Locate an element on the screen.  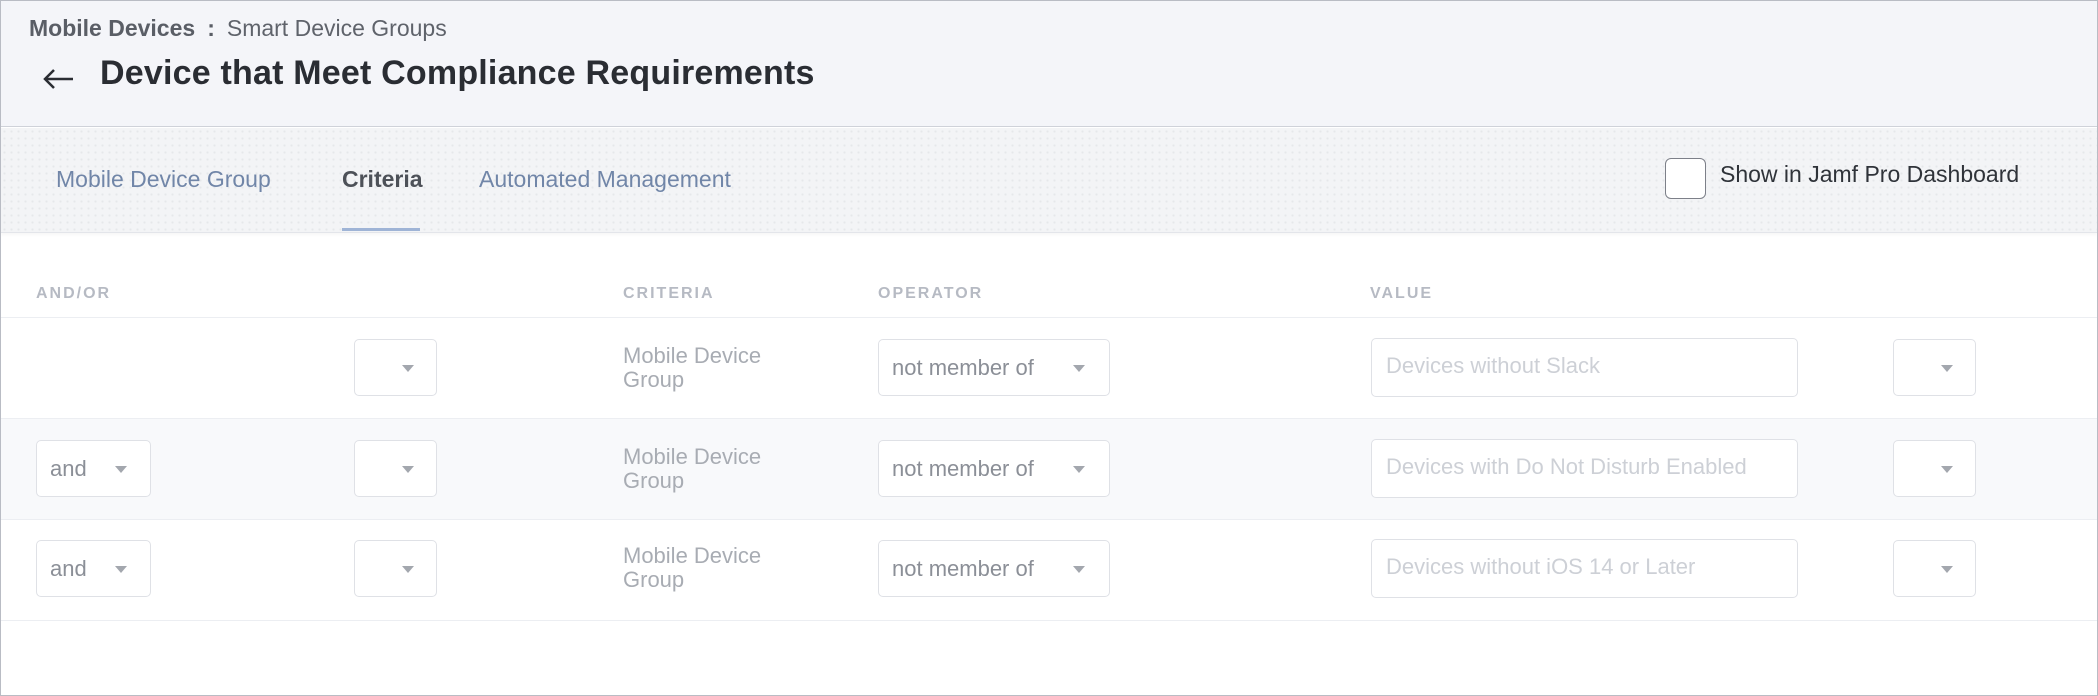
breadcrumb-current: Smart Device Groups is located at coordinates (337, 28).